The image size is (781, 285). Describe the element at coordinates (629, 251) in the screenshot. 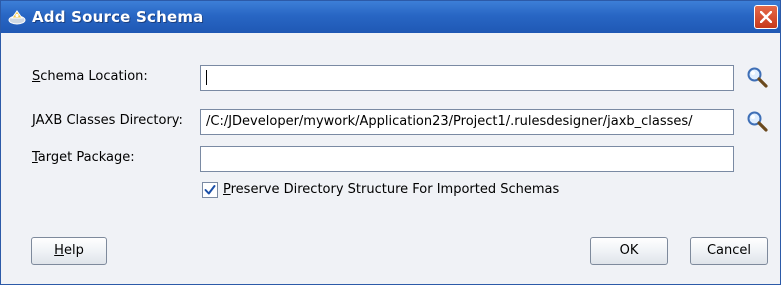

I see `ok-button: OK` at that location.